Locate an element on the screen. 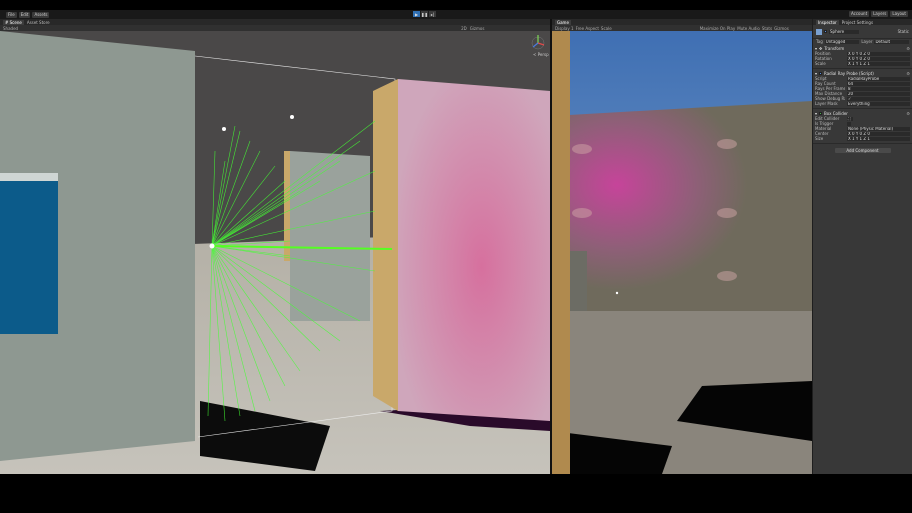 The width and height of the screenshot is (912, 513). field-value: RadialRayProbe is located at coordinates (878, 78).